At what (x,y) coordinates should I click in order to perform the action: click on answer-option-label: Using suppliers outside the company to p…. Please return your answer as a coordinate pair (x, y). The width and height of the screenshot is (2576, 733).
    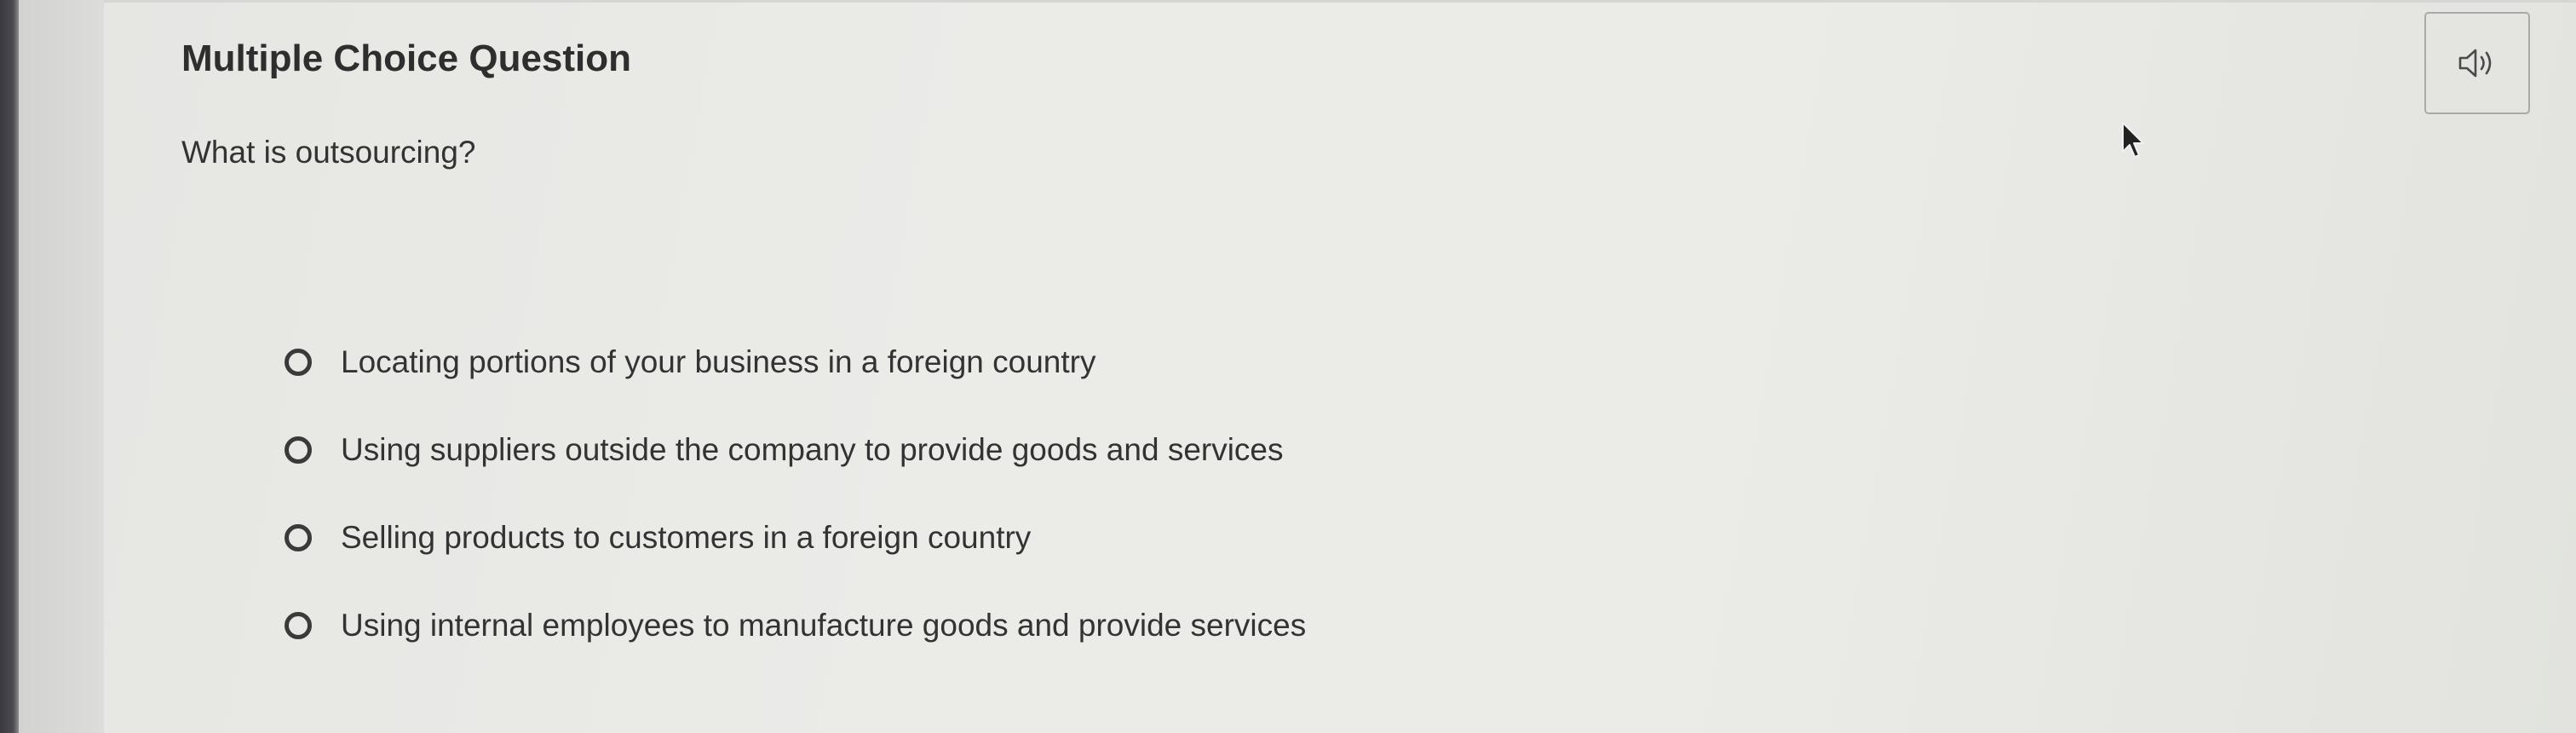
    Looking at the image, I should click on (812, 450).